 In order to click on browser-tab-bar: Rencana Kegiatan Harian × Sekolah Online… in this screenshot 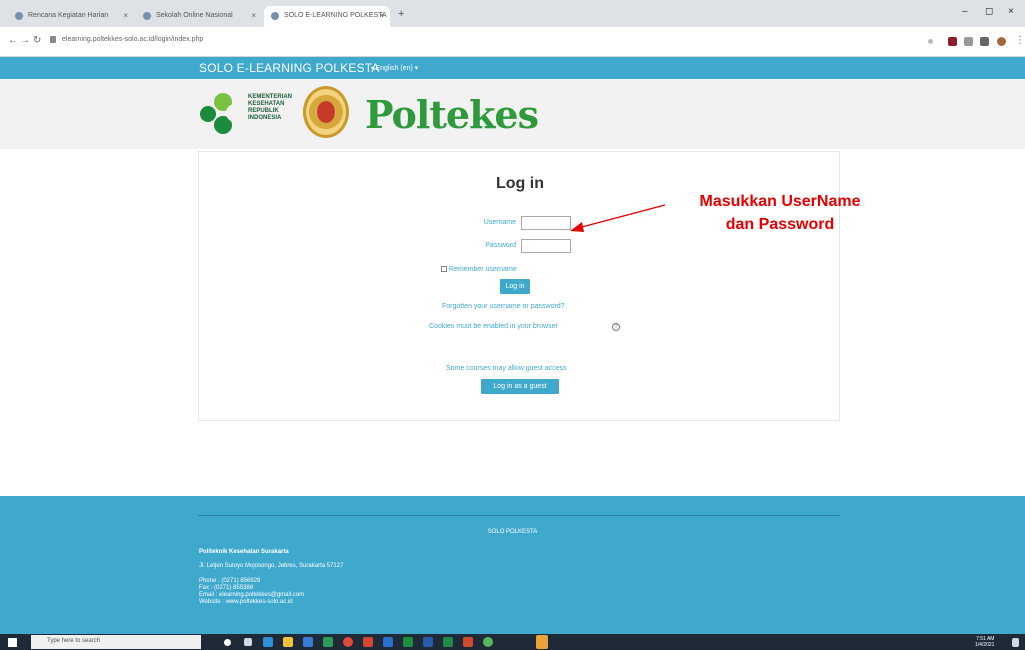, I will do `click(512, 13)`.